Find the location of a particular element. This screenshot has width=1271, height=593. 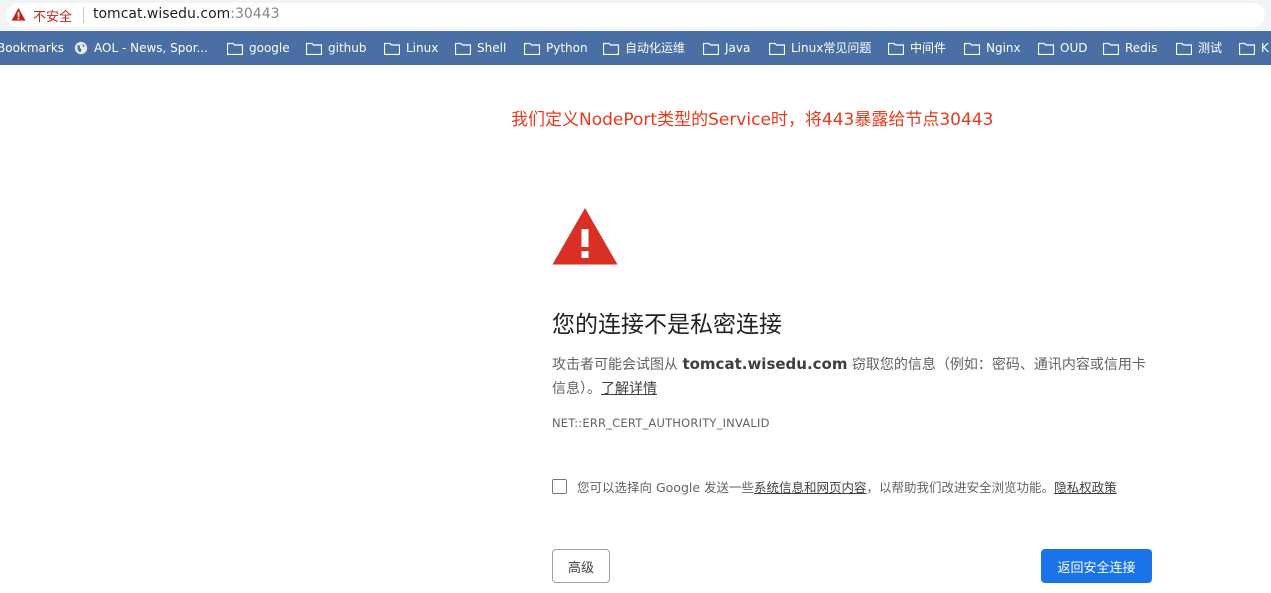

advanced-button: 高级 is located at coordinates (581, 566).